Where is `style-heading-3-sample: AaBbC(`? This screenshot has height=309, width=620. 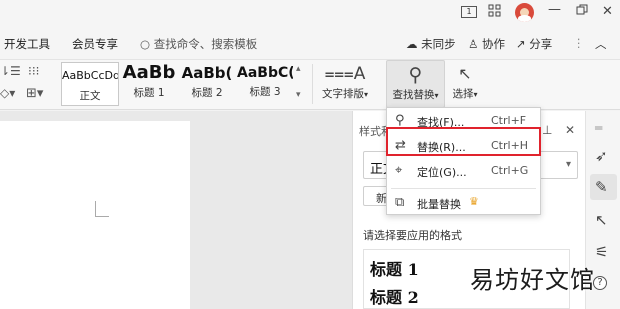 style-heading-3-sample: AaBbC( is located at coordinates (265, 73).